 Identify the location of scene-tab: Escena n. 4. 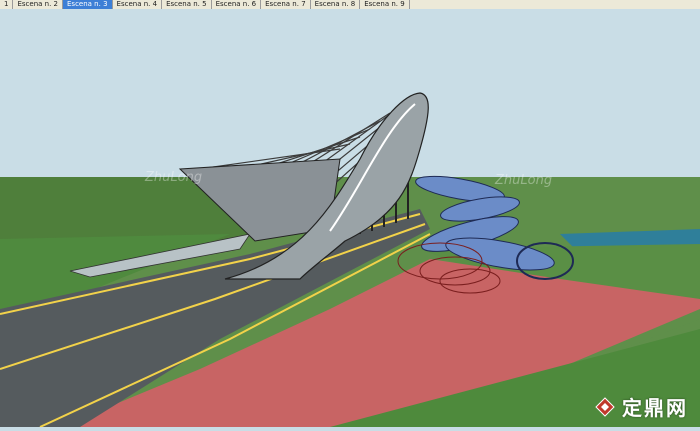
(138, 4).